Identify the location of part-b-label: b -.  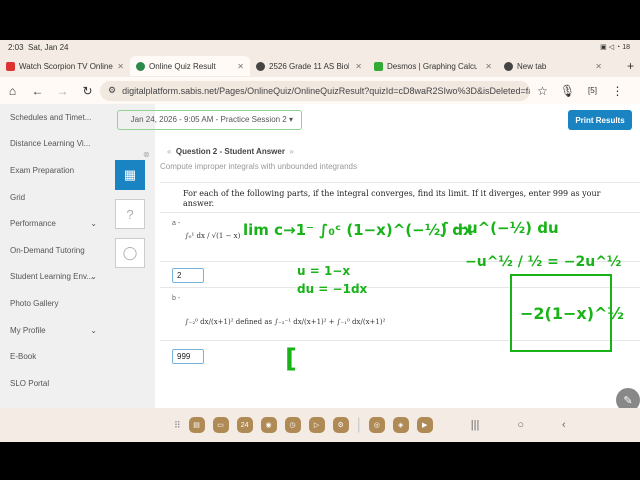
(176, 298).